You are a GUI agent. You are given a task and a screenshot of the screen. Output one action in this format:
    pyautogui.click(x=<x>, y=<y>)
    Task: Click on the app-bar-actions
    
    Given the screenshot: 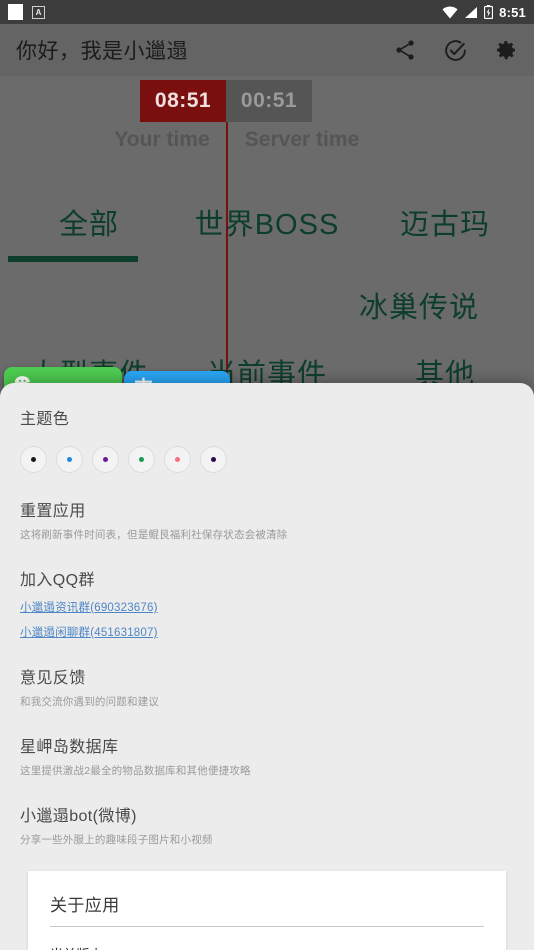 What is the action you would take?
    pyautogui.click(x=455, y=50)
    